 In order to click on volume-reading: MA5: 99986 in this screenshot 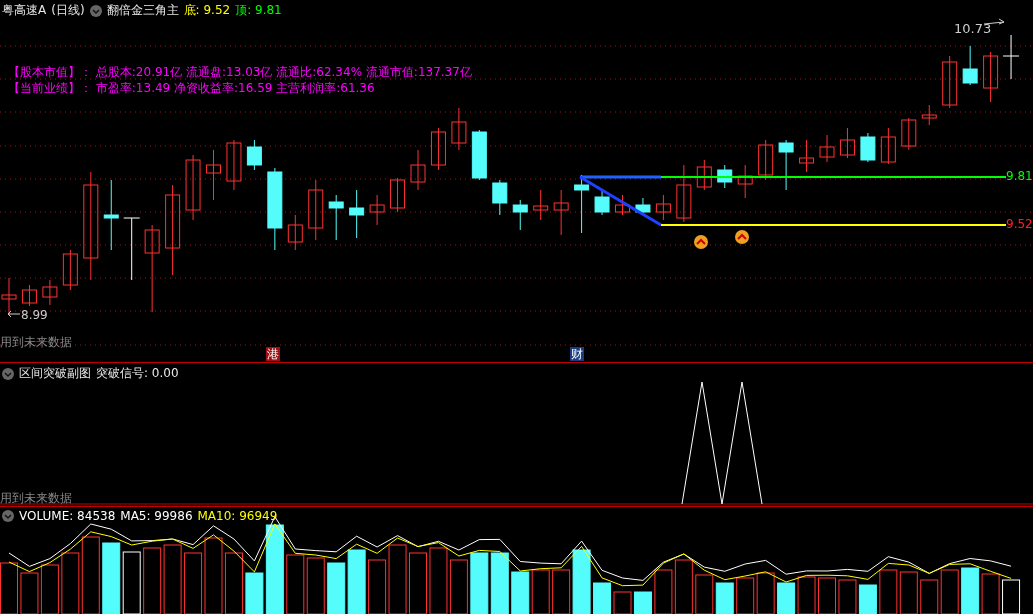, I will do `click(156, 516)`.